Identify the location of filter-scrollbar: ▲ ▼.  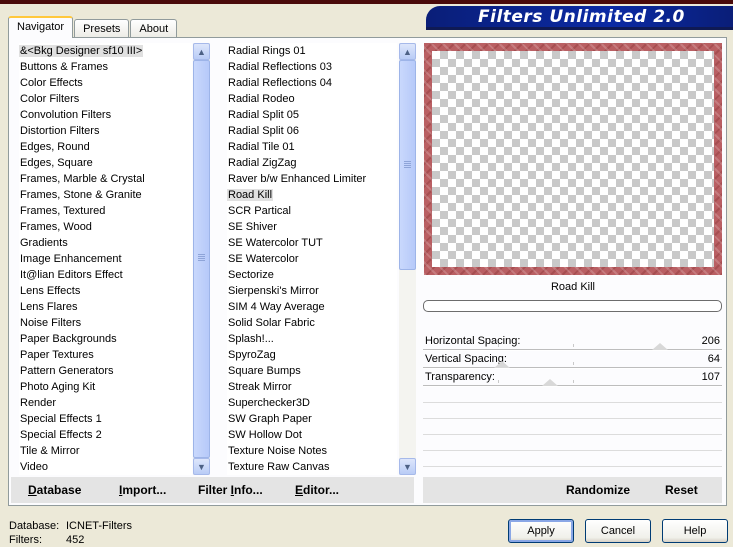
(407, 259).